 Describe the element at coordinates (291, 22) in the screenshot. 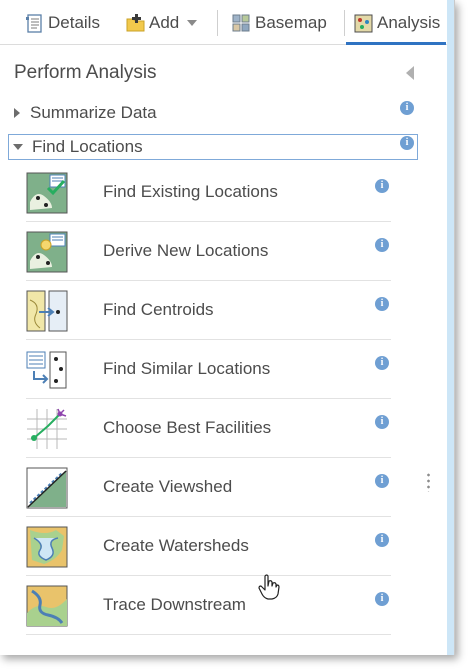

I see `basemap-label: Basemap` at that location.